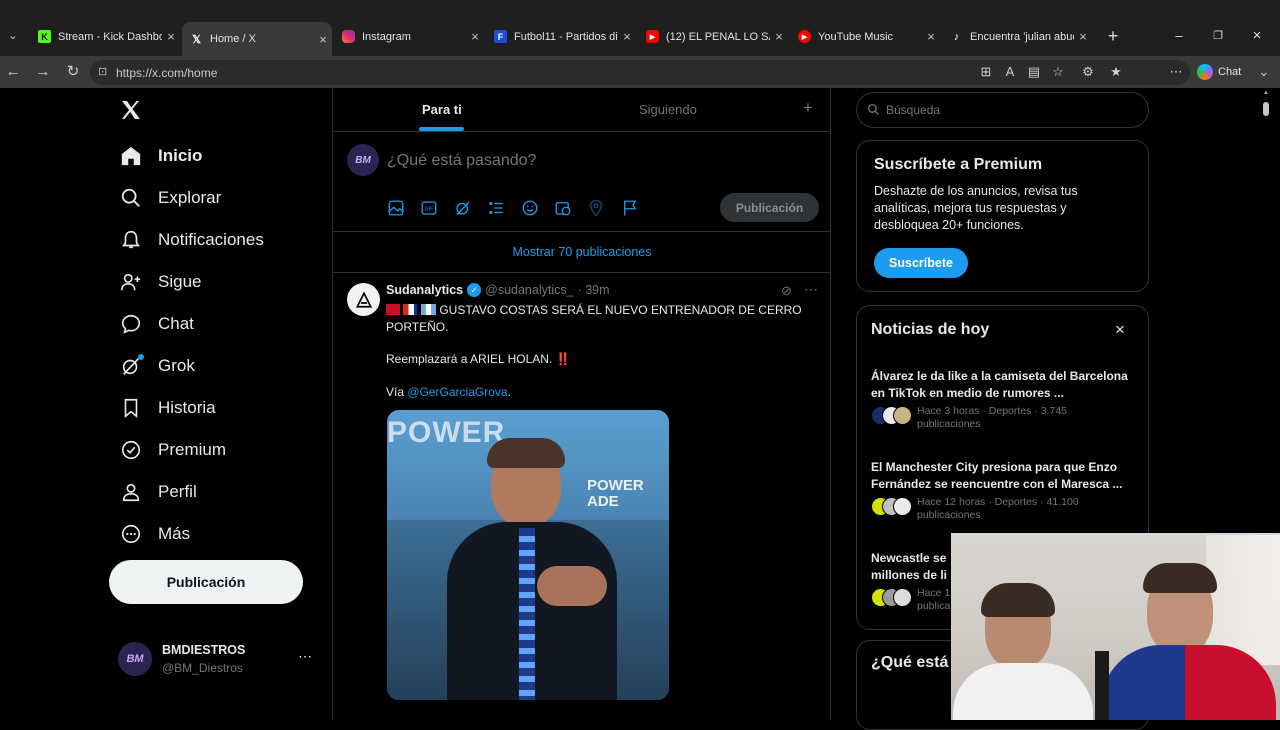 This screenshot has height=730, width=1280. I want to click on subscribe-button: Suscríbete, so click(921, 263).